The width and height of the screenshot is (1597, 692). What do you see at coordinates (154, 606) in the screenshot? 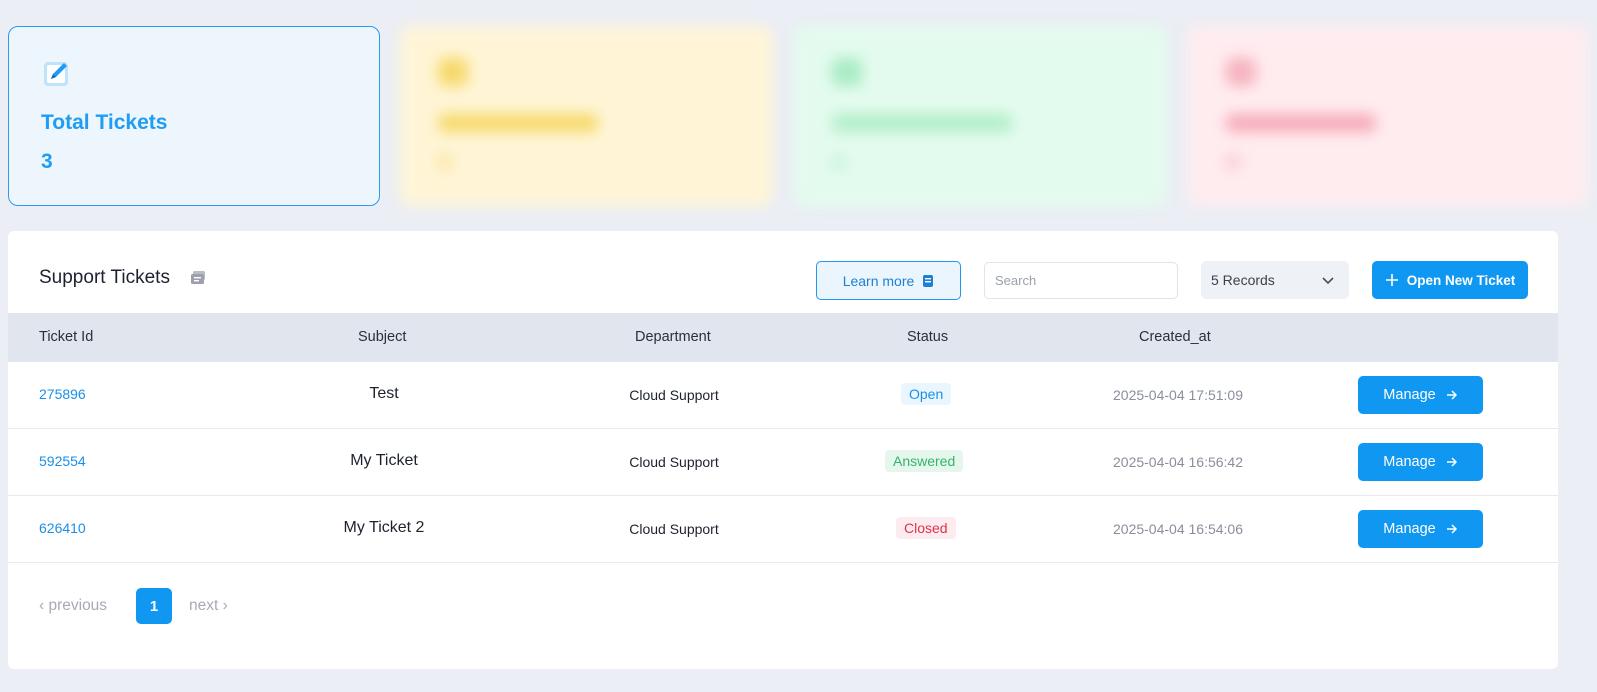
I see `pagination-page-current: 1` at bounding box center [154, 606].